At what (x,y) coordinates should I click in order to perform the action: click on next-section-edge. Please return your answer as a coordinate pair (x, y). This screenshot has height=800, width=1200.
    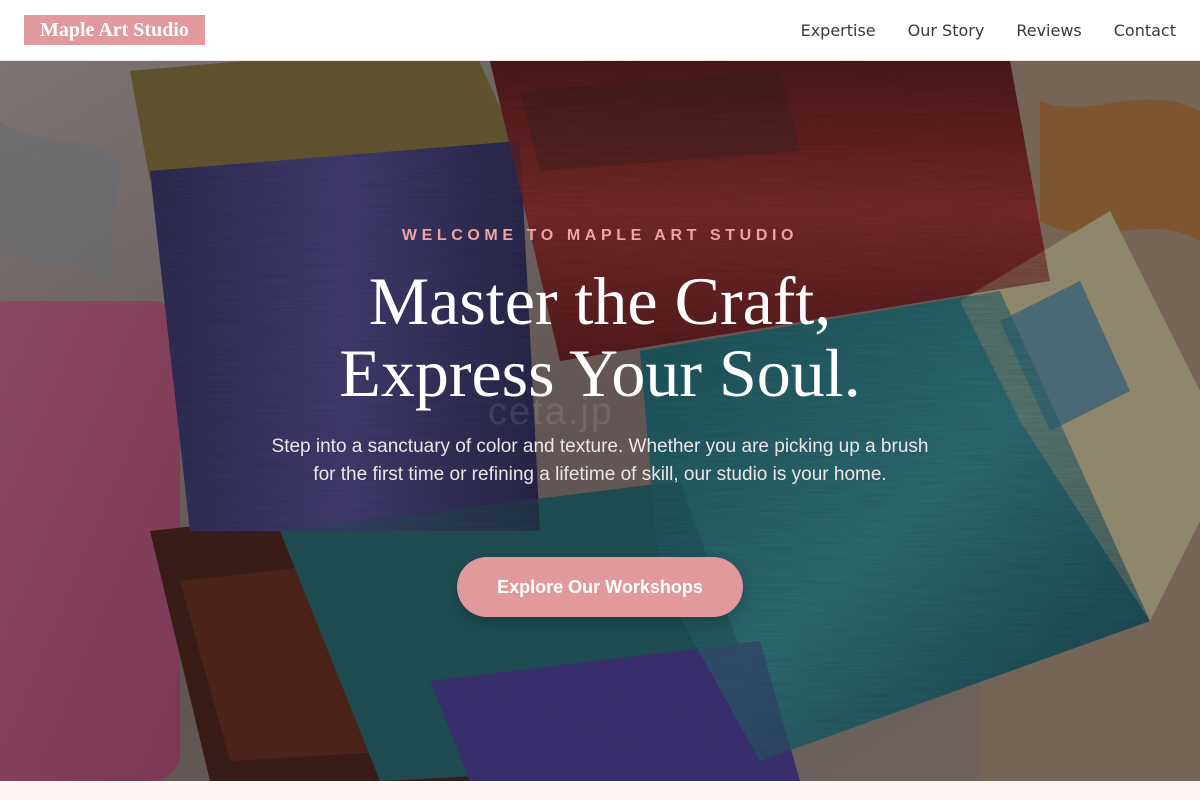
    Looking at the image, I should click on (600, 790).